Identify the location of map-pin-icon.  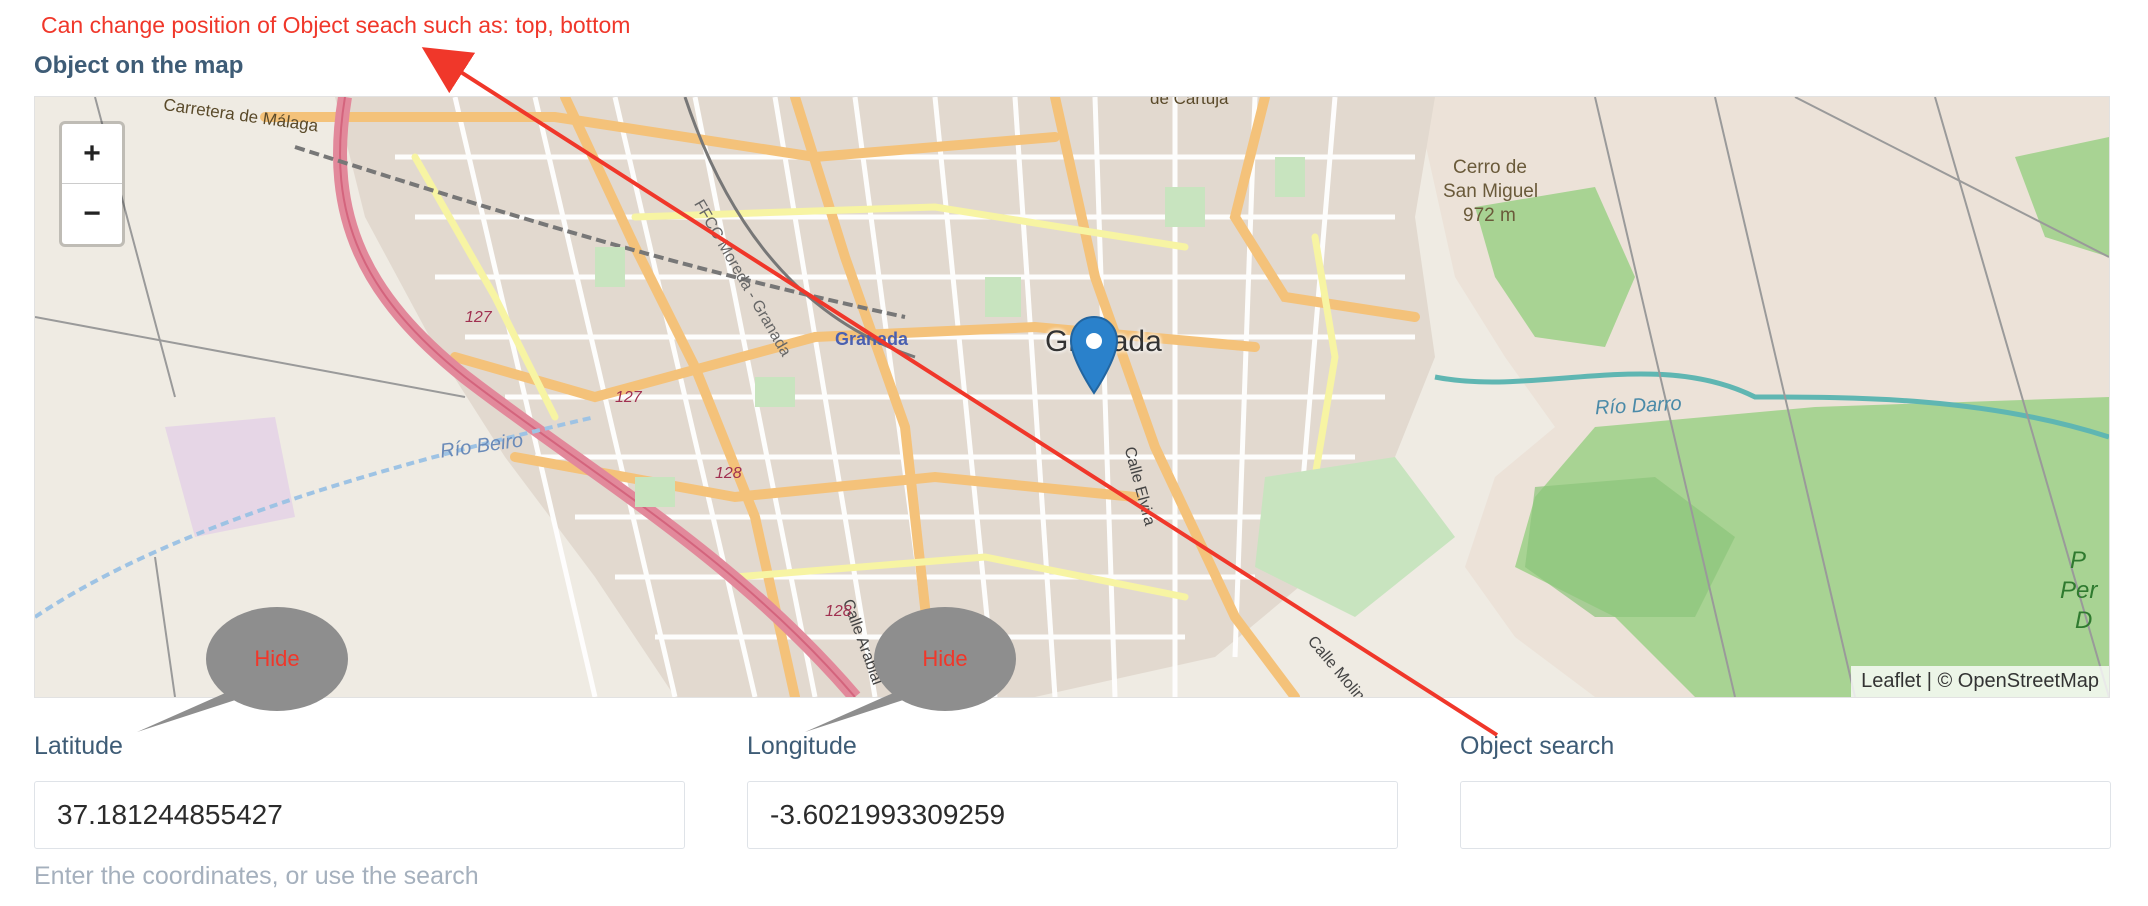
(1094, 355).